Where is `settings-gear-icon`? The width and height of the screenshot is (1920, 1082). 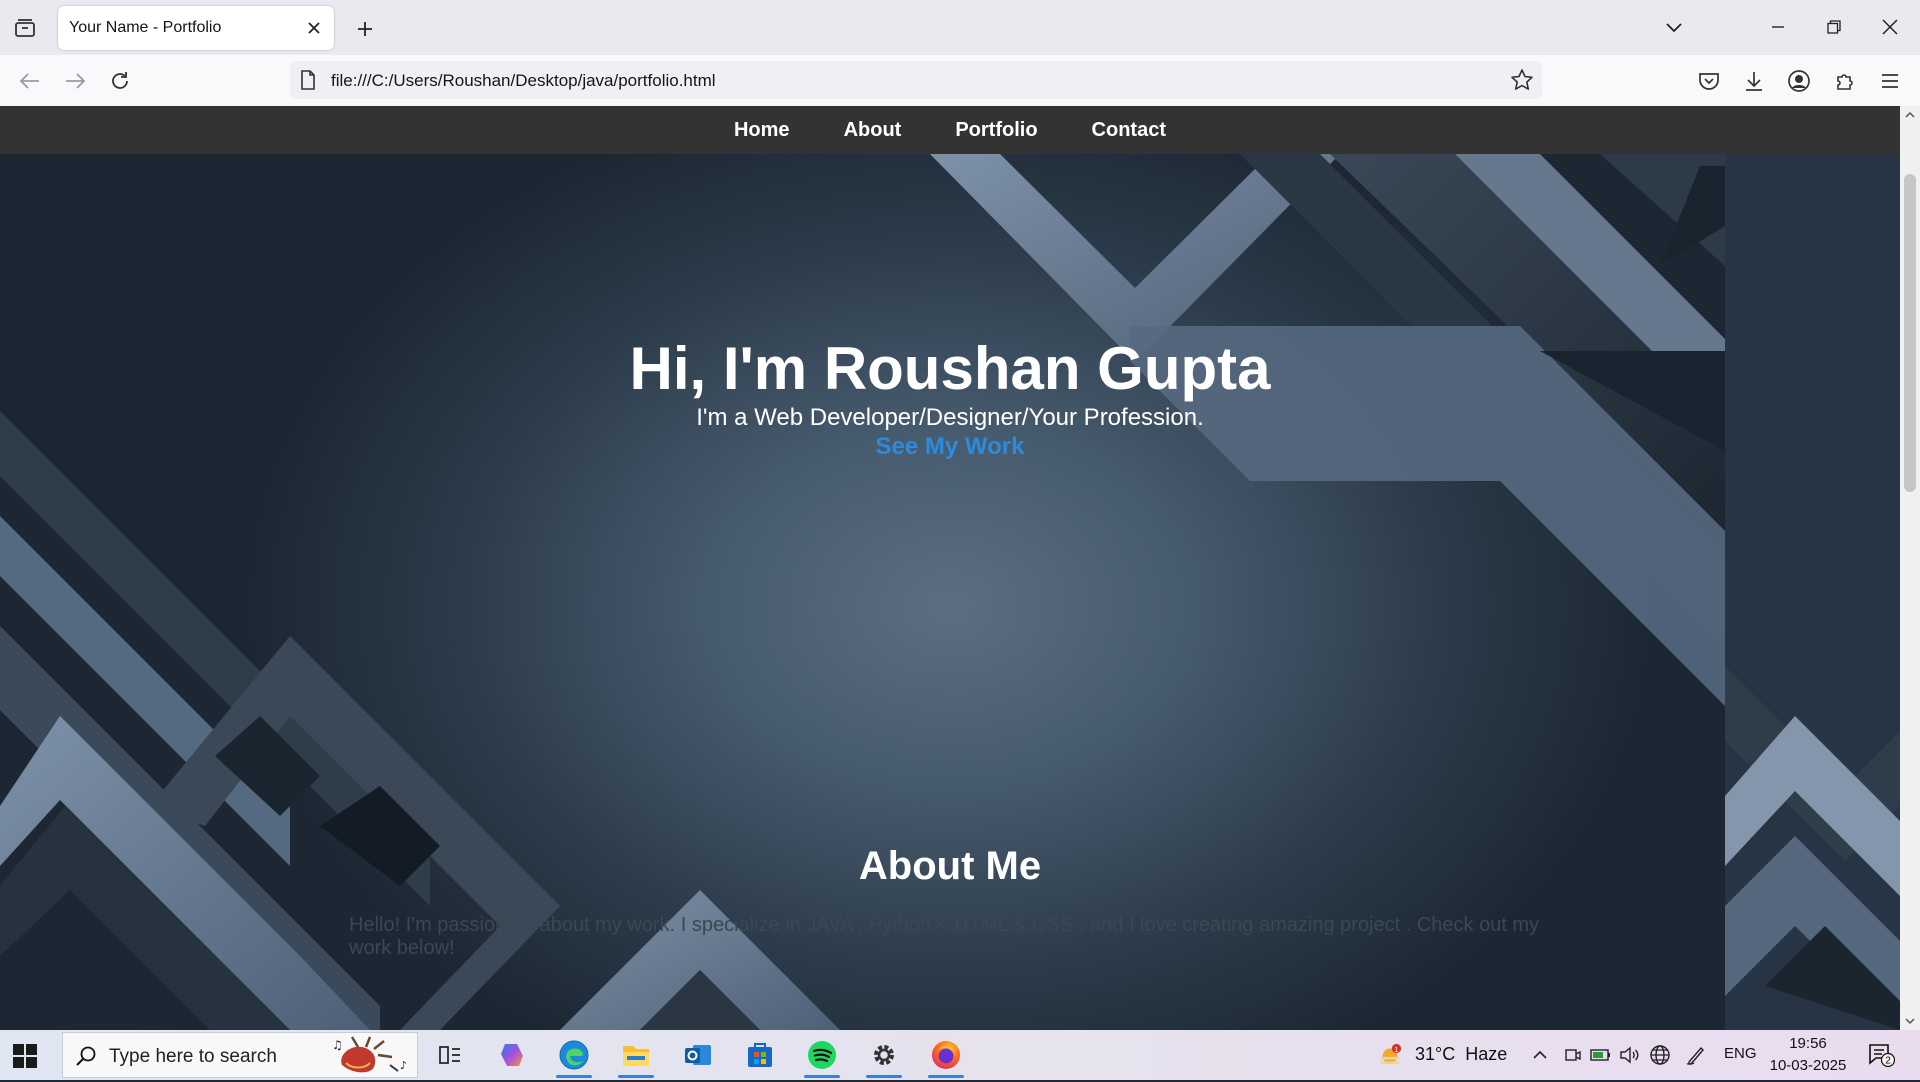 settings-gear-icon is located at coordinates (884, 1056).